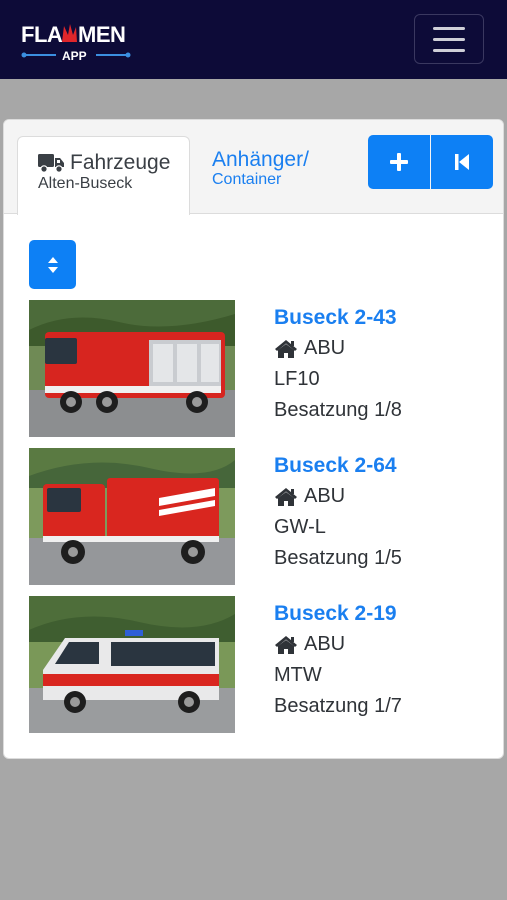 The image size is (507, 900). What do you see at coordinates (51, 163) in the screenshot?
I see `truck-icon` at bounding box center [51, 163].